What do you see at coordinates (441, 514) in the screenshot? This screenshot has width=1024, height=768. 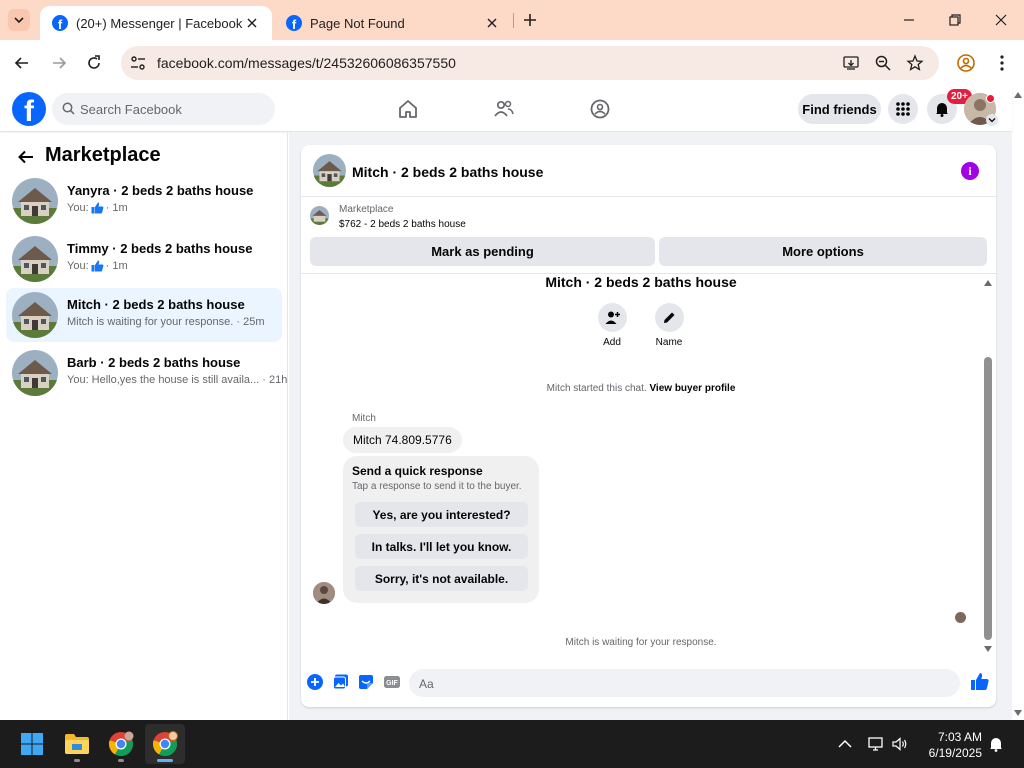 I see `quick-response-option: Yes, are you interested?` at bounding box center [441, 514].